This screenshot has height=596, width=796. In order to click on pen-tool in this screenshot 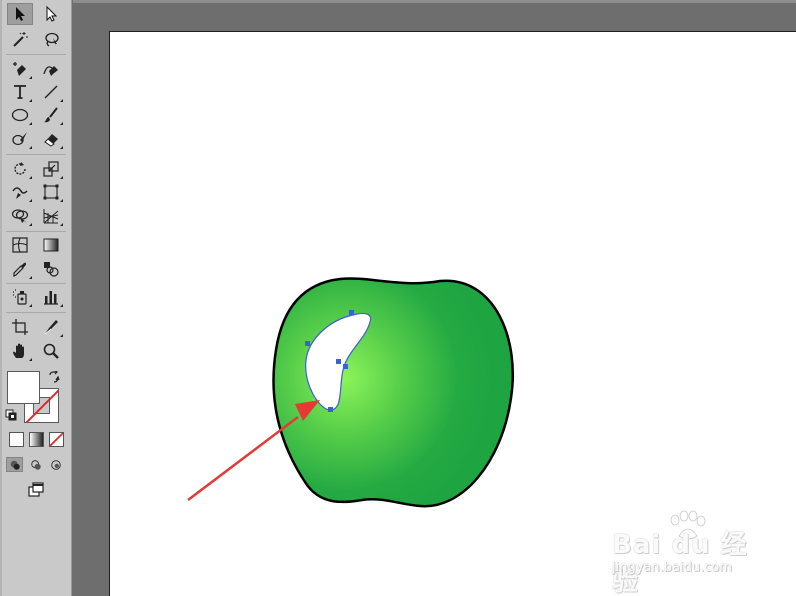, I will do `click(20, 69)`.